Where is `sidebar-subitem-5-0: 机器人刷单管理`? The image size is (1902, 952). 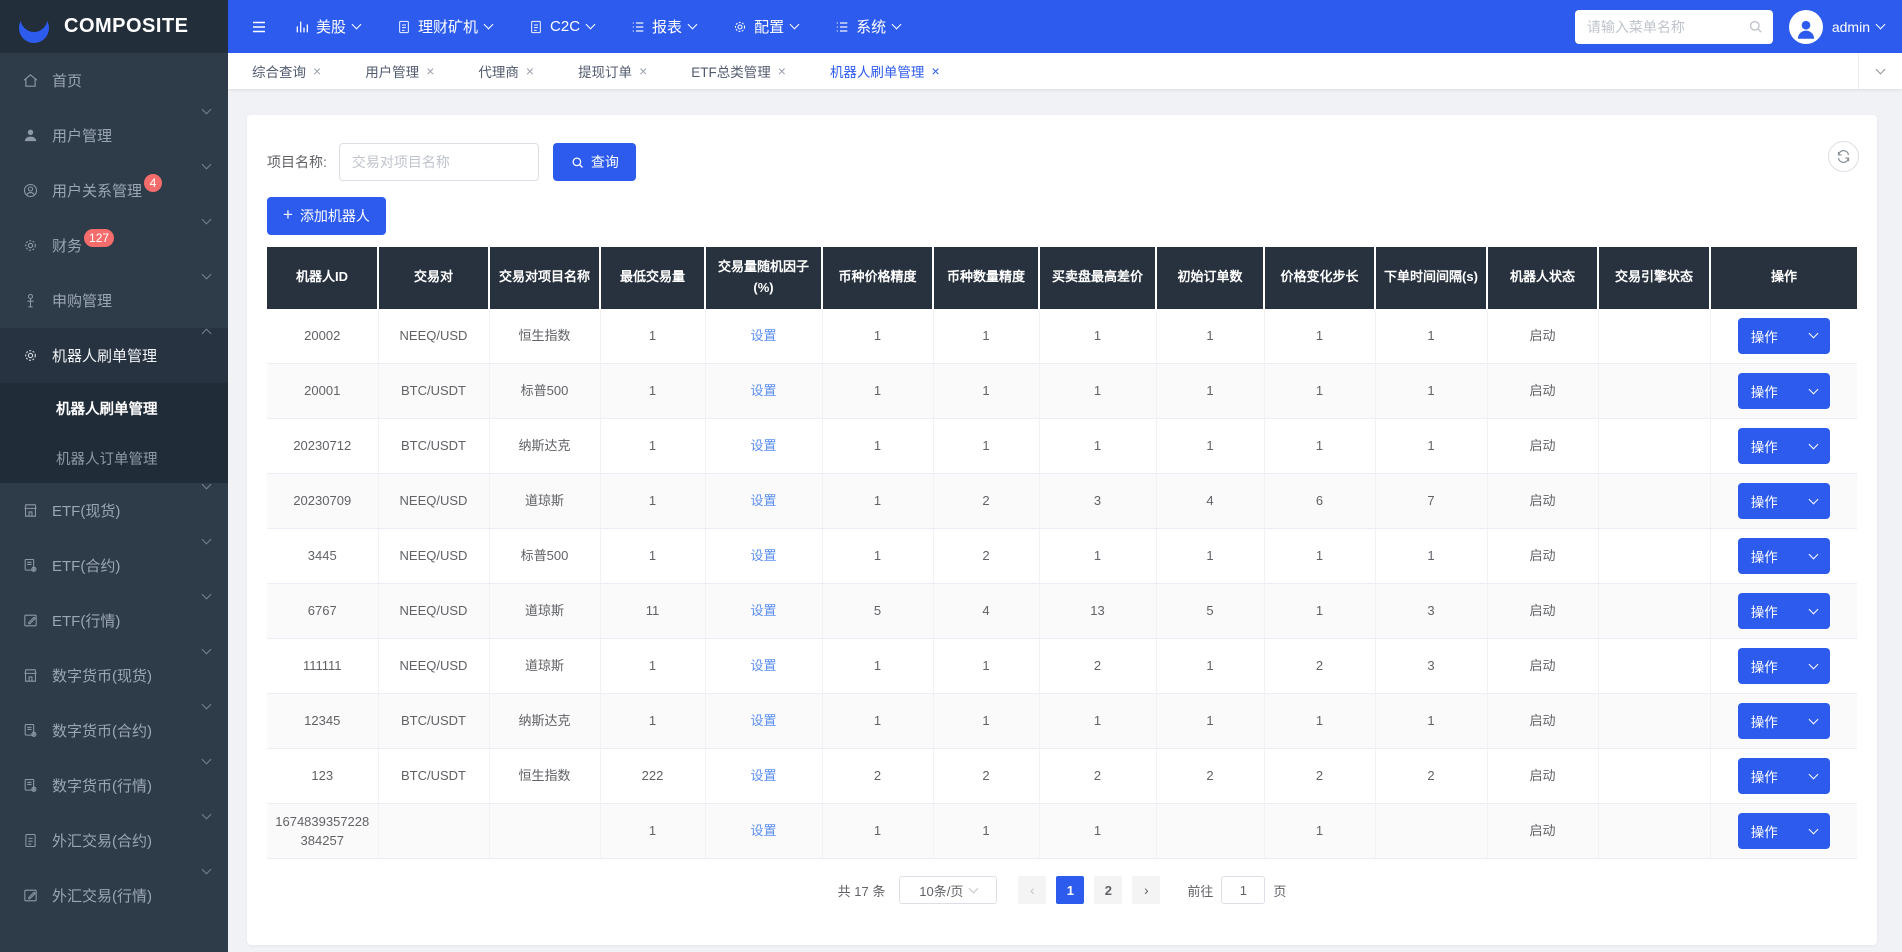 sidebar-subitem-5-0: 机器人刷单管理 is located at coordinates (114, 408).